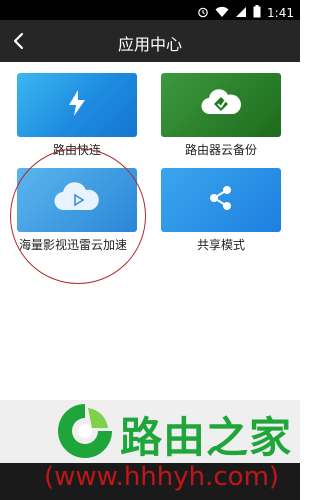  What do you see at coordinates (150, 10) in the screenshot?
I see `status-bar: 1:41` at bounding box center [150, 10].